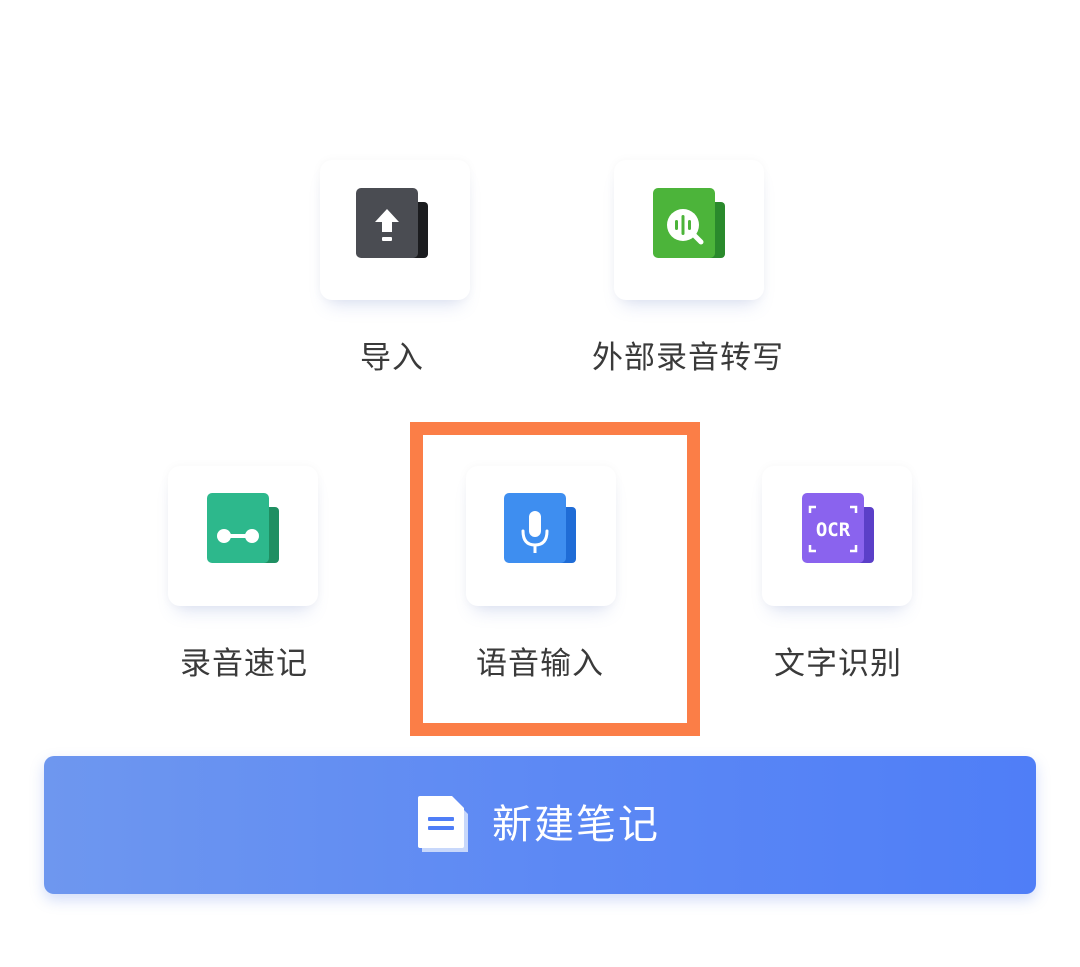 Image resolution: width=1080 pixels, height=967 pixels. Describe the element at coordinates (555, 579) in the screenshot. I see `highlight-frame` at that location.